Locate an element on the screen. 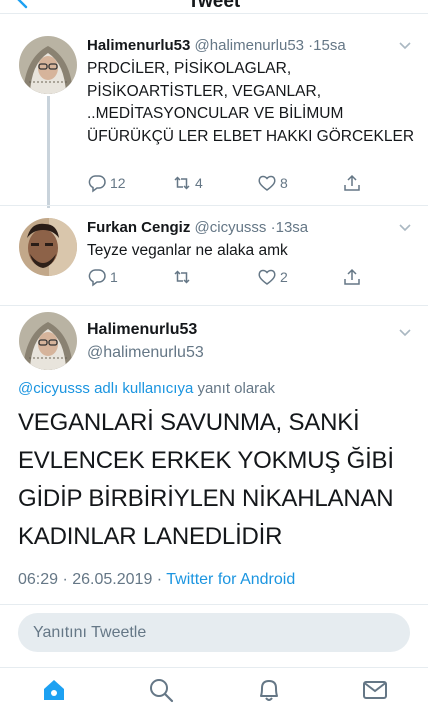 This screenshot has width=428, height=717. tweet-source-link: Twitter for Android is located at coordinates (230, 579).